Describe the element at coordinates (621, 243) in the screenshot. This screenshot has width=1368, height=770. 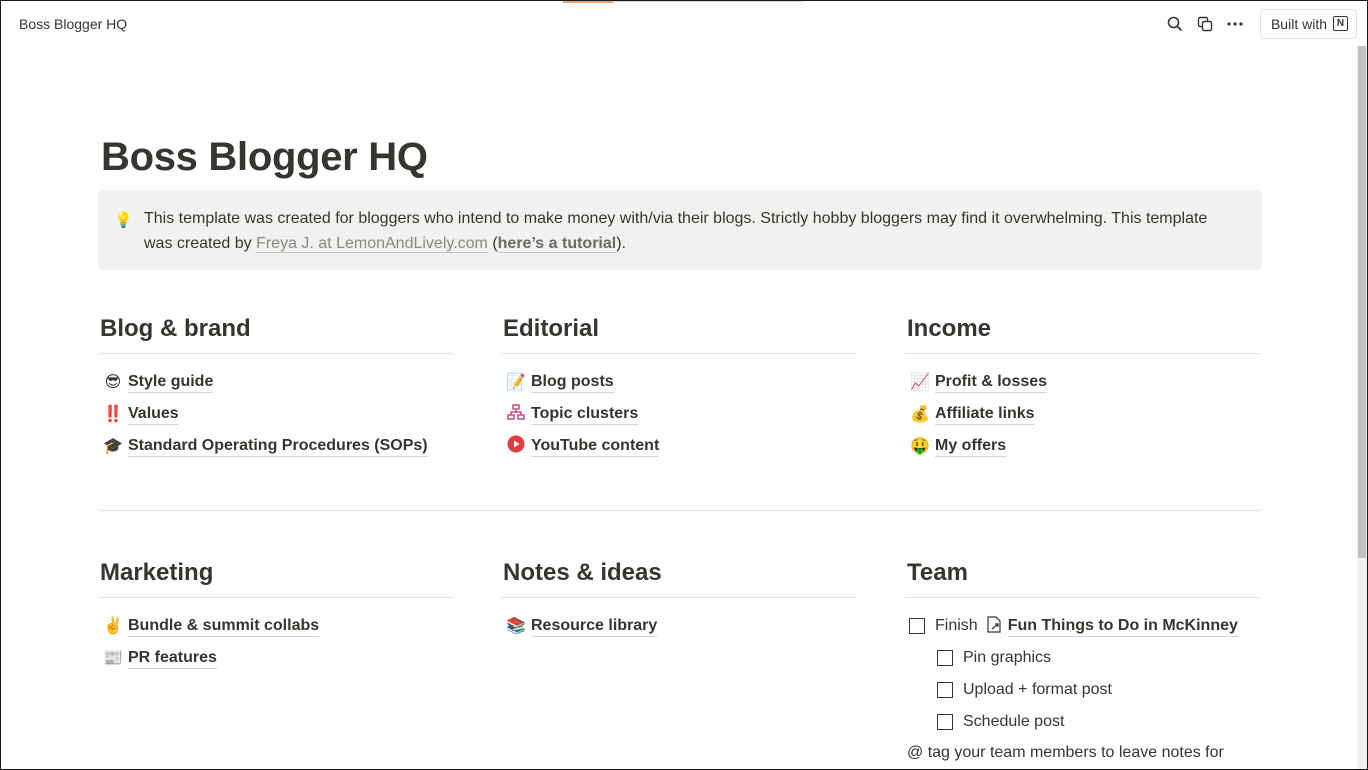
I see `callout-text-after: ).` at that location.